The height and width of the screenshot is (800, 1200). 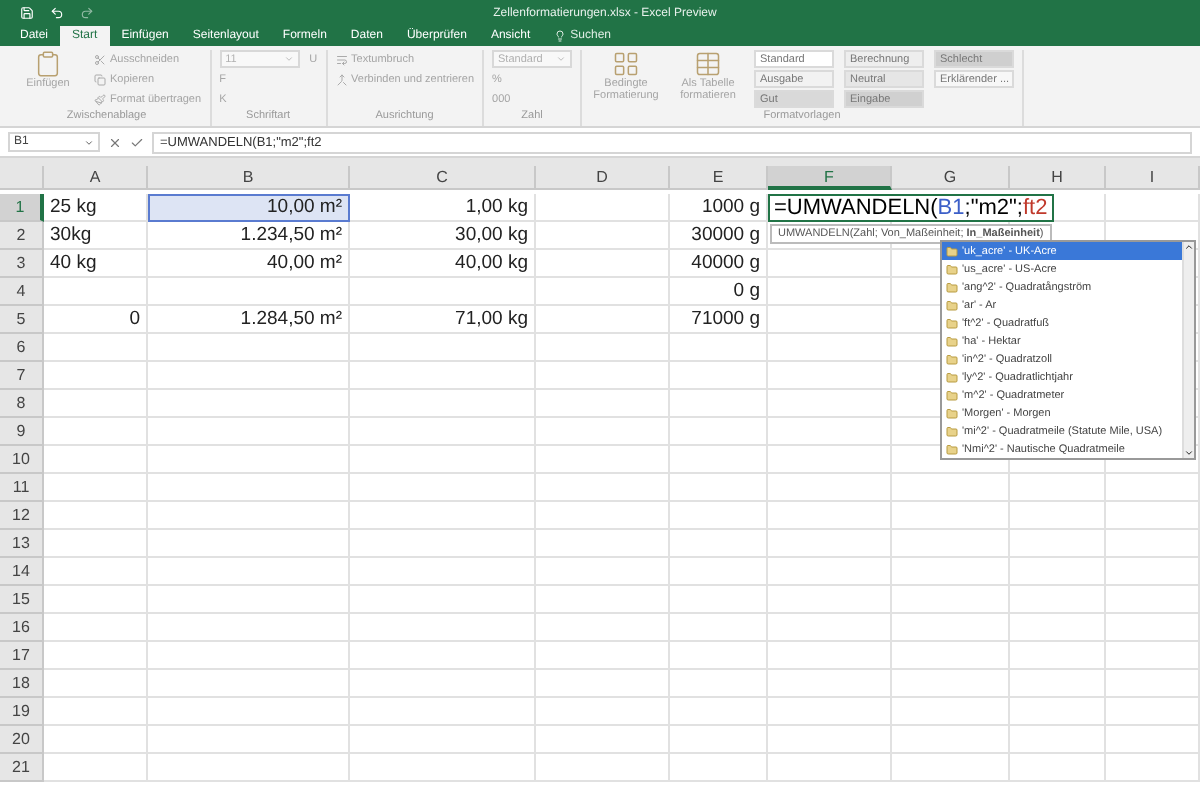 What do you see at coordinates (22, 348) in the screenshot?
I see `row-header: 6` at bounding box center [22, 348].